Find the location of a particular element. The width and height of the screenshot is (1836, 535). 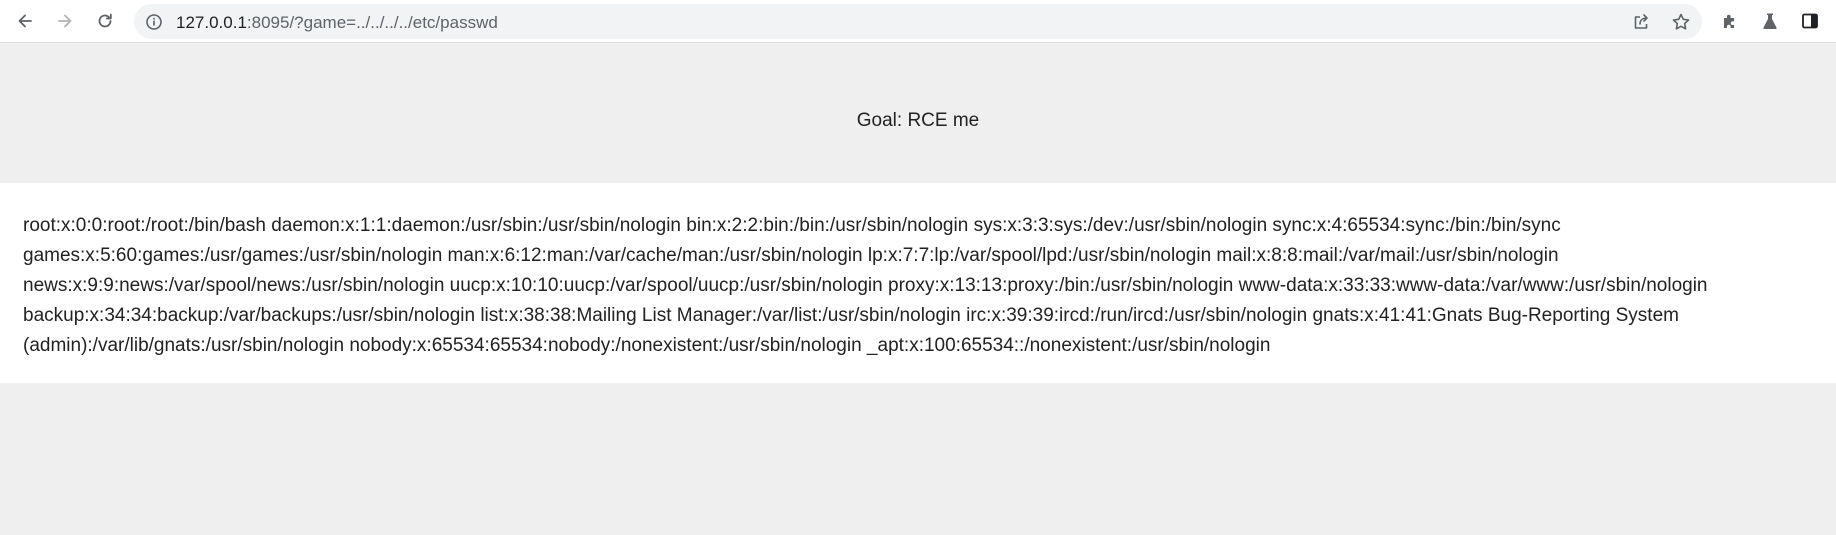

info-icon is located at coordinates (153, 21).